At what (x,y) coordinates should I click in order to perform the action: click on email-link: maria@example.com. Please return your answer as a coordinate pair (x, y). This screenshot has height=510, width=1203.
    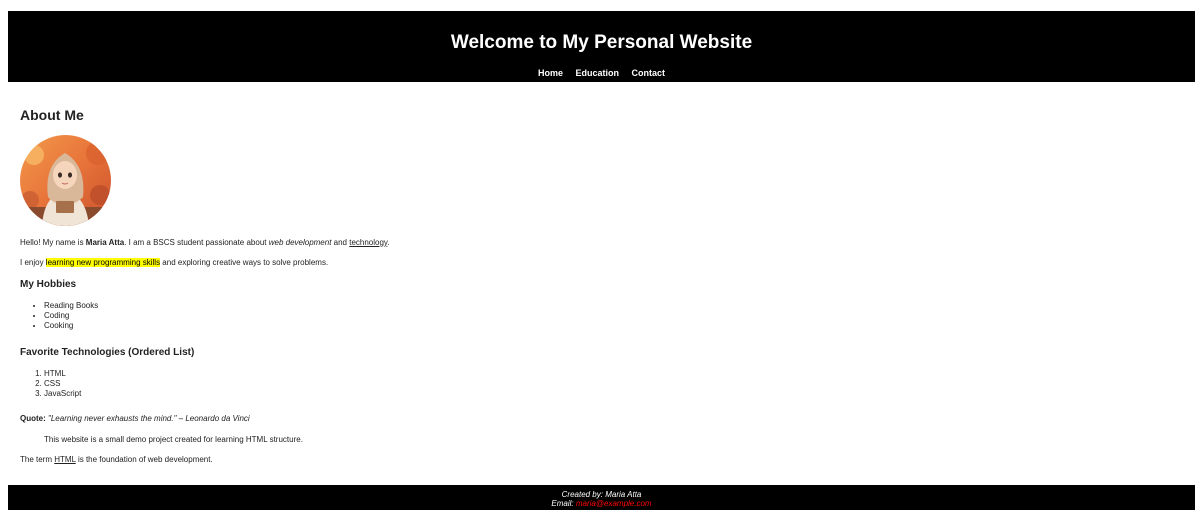
    Looking at the image, I should click on (614, 503).